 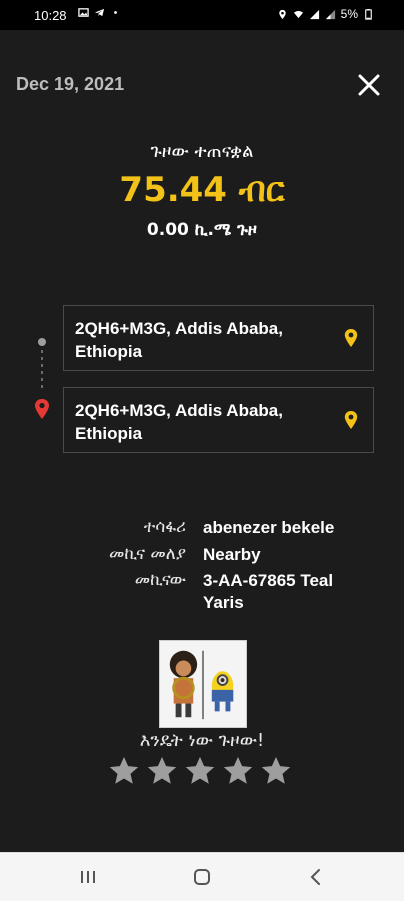 I want to click on pickup-location-field: 2QH6+M3G, Addis Ababa, Ethiopia, so click(x=218, y=338).